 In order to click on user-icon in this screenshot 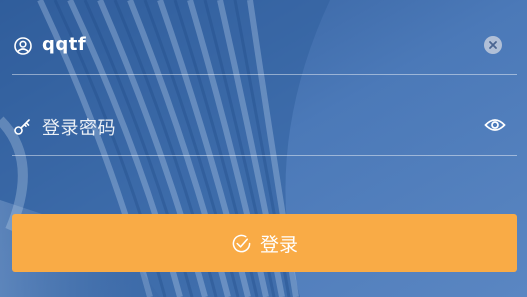, I will do `click(23, 46)`.